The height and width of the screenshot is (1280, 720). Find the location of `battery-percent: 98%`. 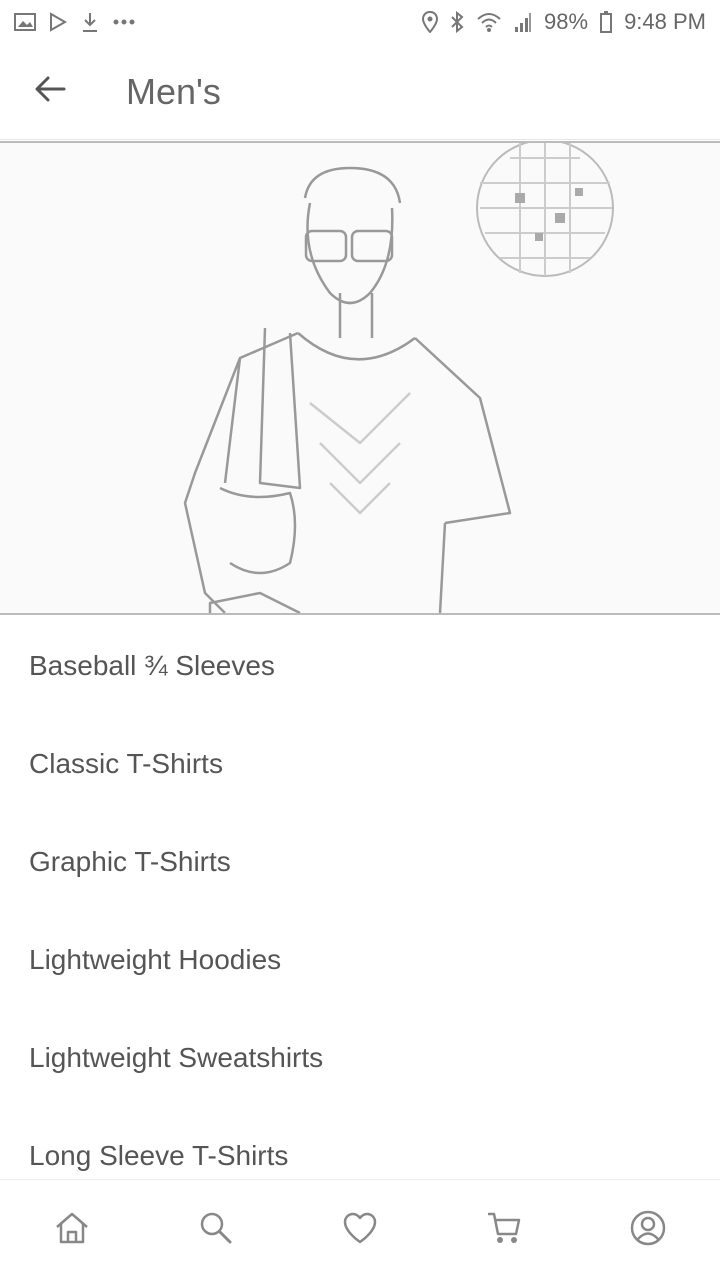

battery-percent: 98% is located at coordinates (566, 21).